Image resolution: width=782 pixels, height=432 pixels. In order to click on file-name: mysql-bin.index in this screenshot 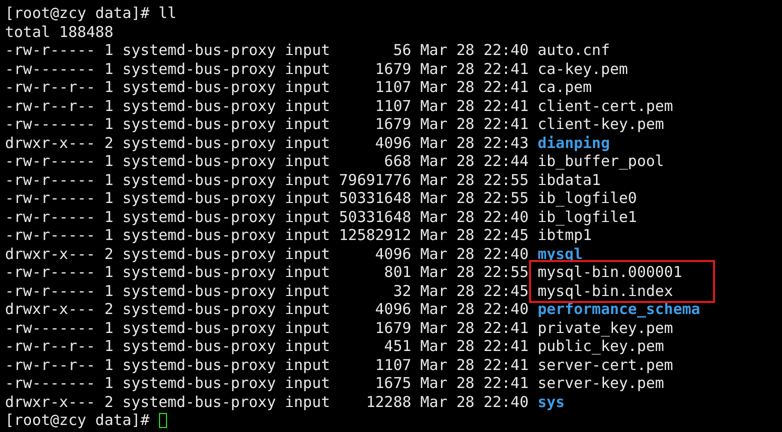, I will do `click(606, 291)`.